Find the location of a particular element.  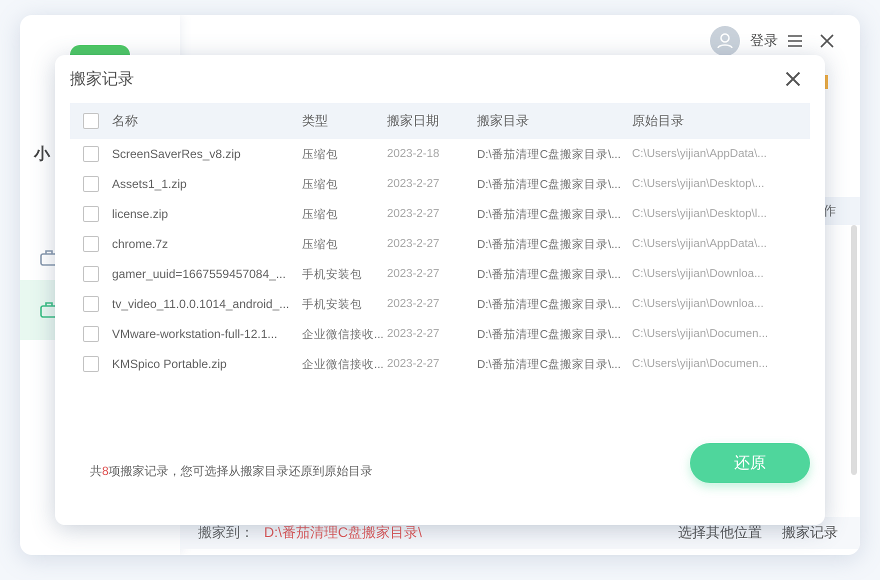

table-cell-text: 2023-2-18 is located at coordinates (413, 154).